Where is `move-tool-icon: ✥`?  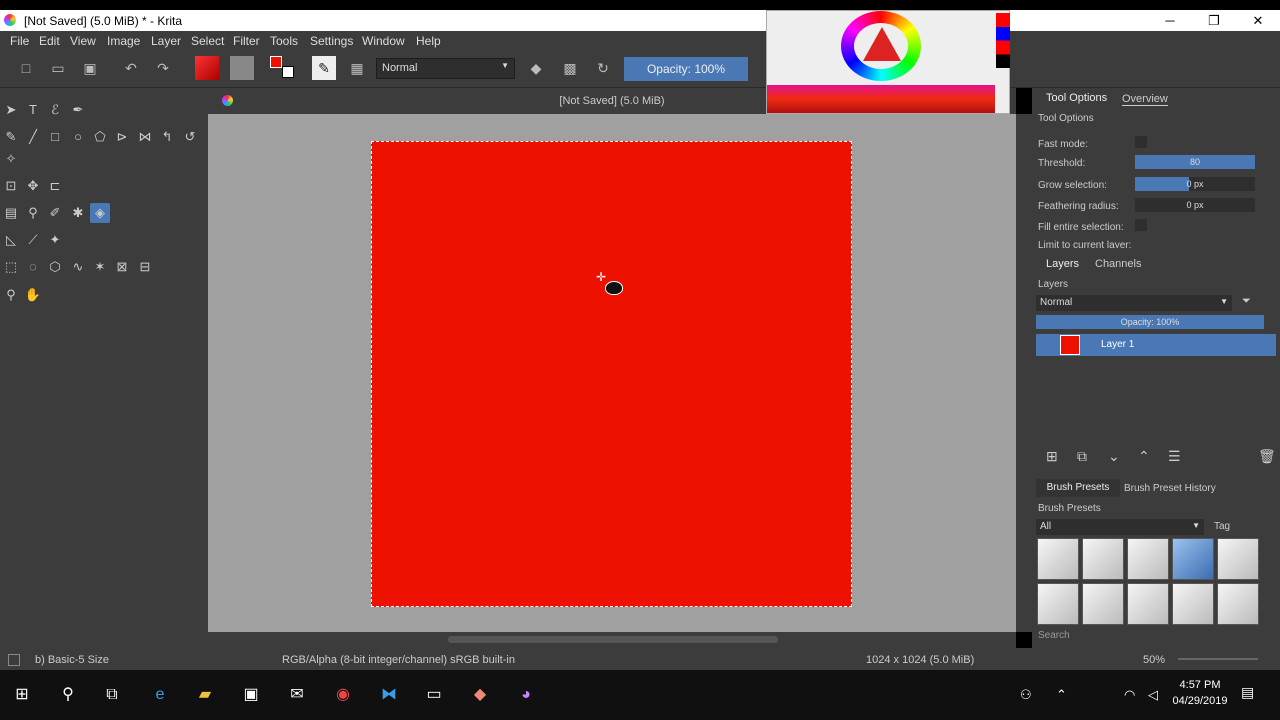
move-tool-icon: ✥ is located at coordinates (33, 186).